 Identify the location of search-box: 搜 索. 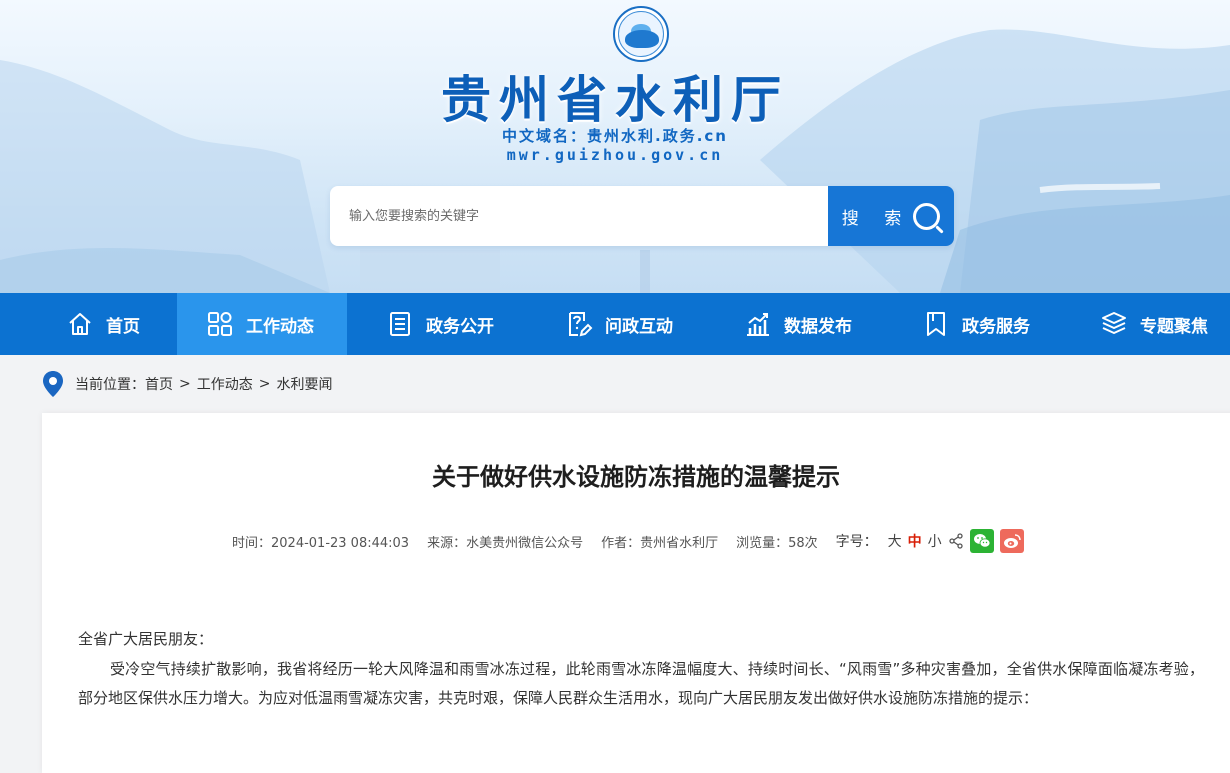
(642, 216).